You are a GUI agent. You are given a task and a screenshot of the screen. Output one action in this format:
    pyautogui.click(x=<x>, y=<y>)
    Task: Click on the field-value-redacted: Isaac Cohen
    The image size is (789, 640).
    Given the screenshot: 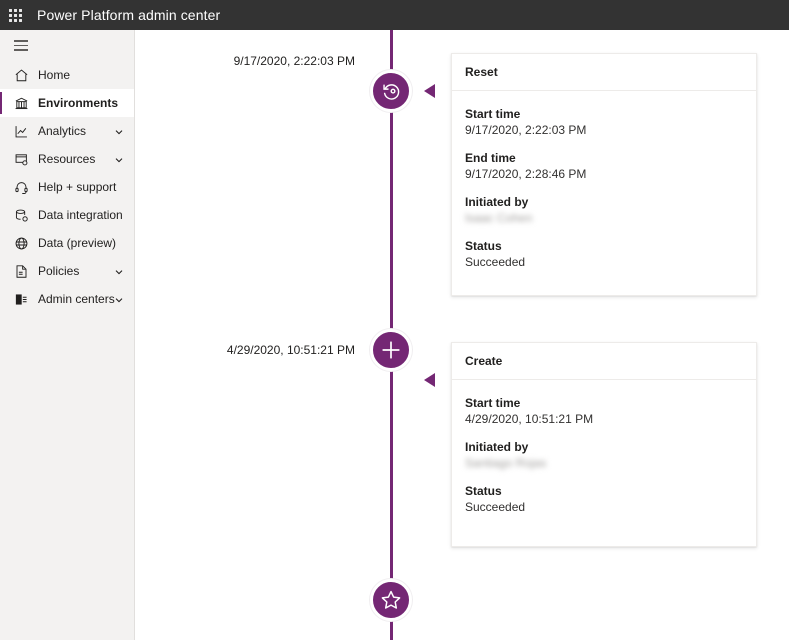 What is the action you would take?
    pyautogui.click(x=499, y=218)
    